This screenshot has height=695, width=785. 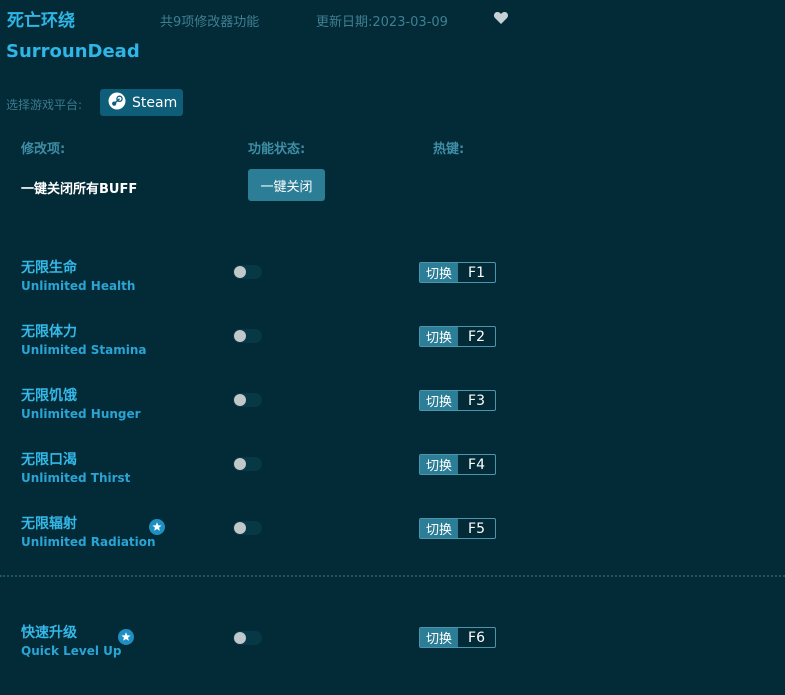 I want to click on cheat-name-cn: 无限辐射, so click(x=49, y=524).